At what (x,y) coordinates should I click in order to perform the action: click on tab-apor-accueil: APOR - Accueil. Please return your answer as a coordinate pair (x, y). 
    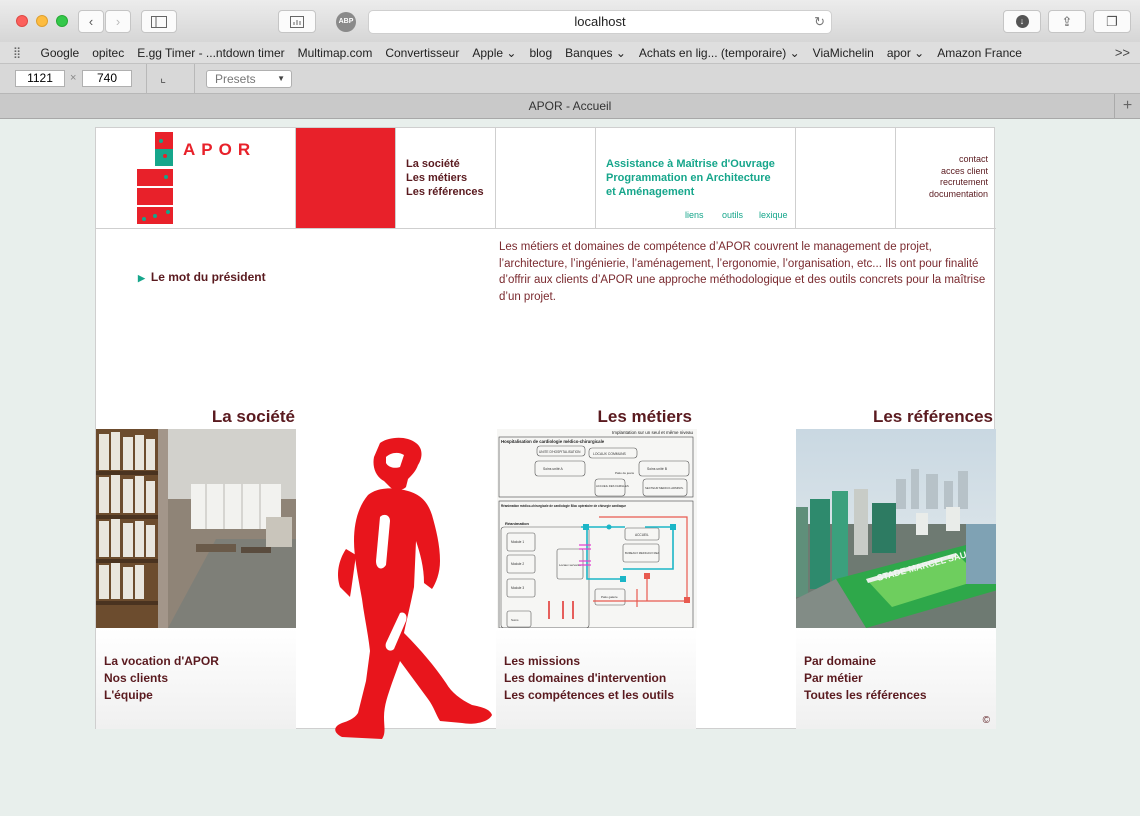
    Looking at the image, I should click on (570, 106).